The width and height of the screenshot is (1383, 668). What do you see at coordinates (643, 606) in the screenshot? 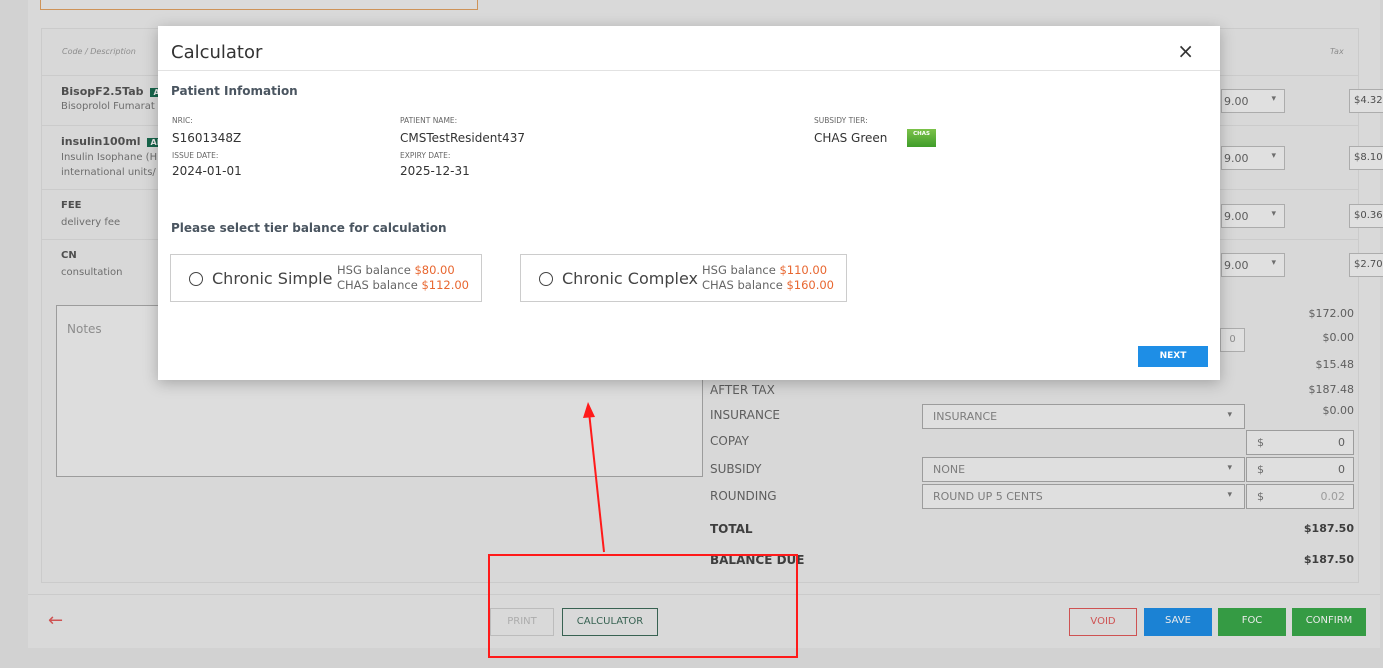
I see `annotation-box` at bounding box center [643, 606].